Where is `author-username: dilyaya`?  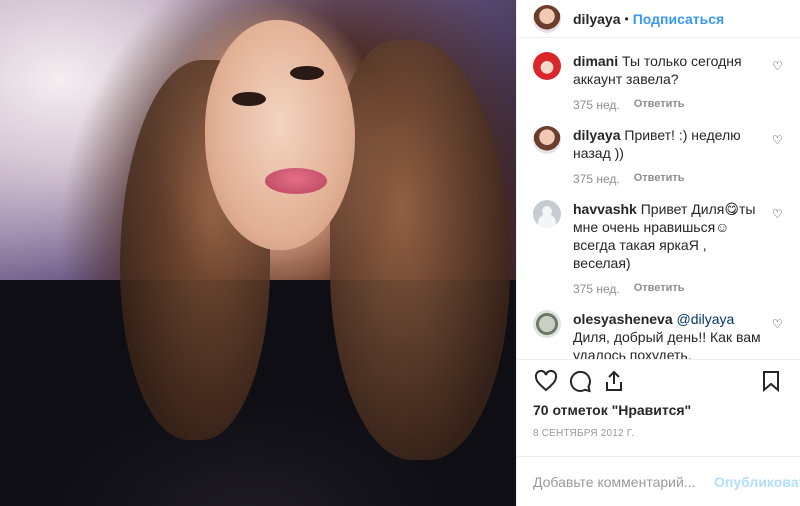
author-username: dilyaya is located at coordinates (596, 19).